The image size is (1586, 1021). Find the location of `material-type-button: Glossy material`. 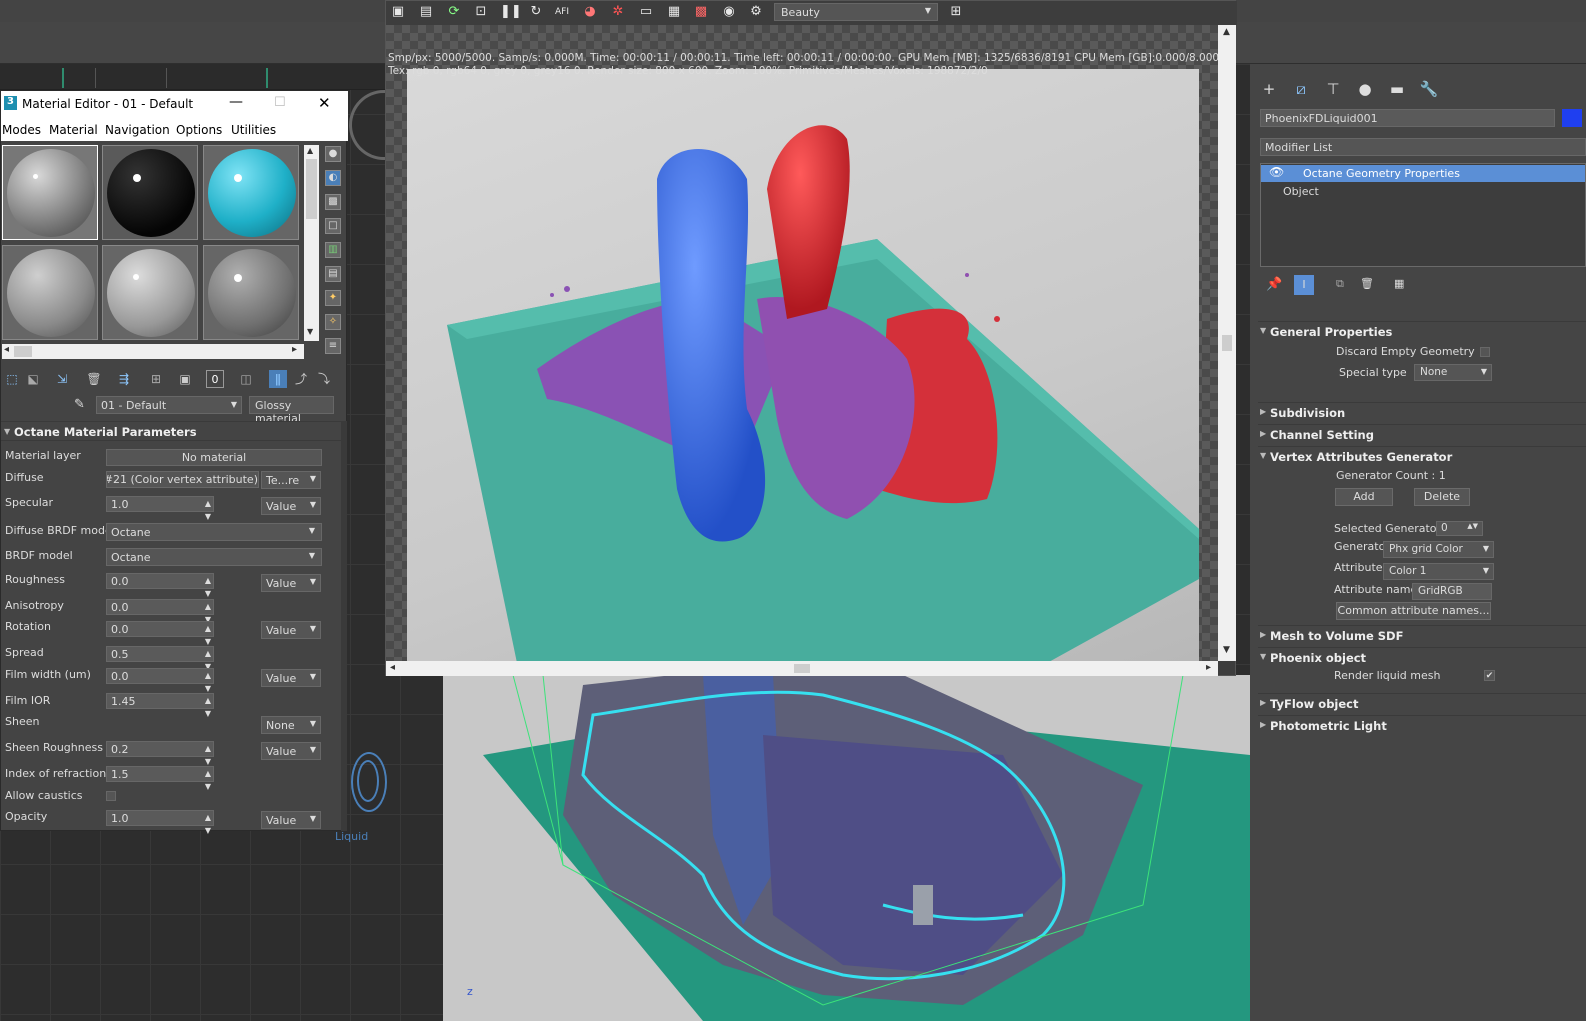

material-type-button: Glossy material is located at coordinates (291, 410).